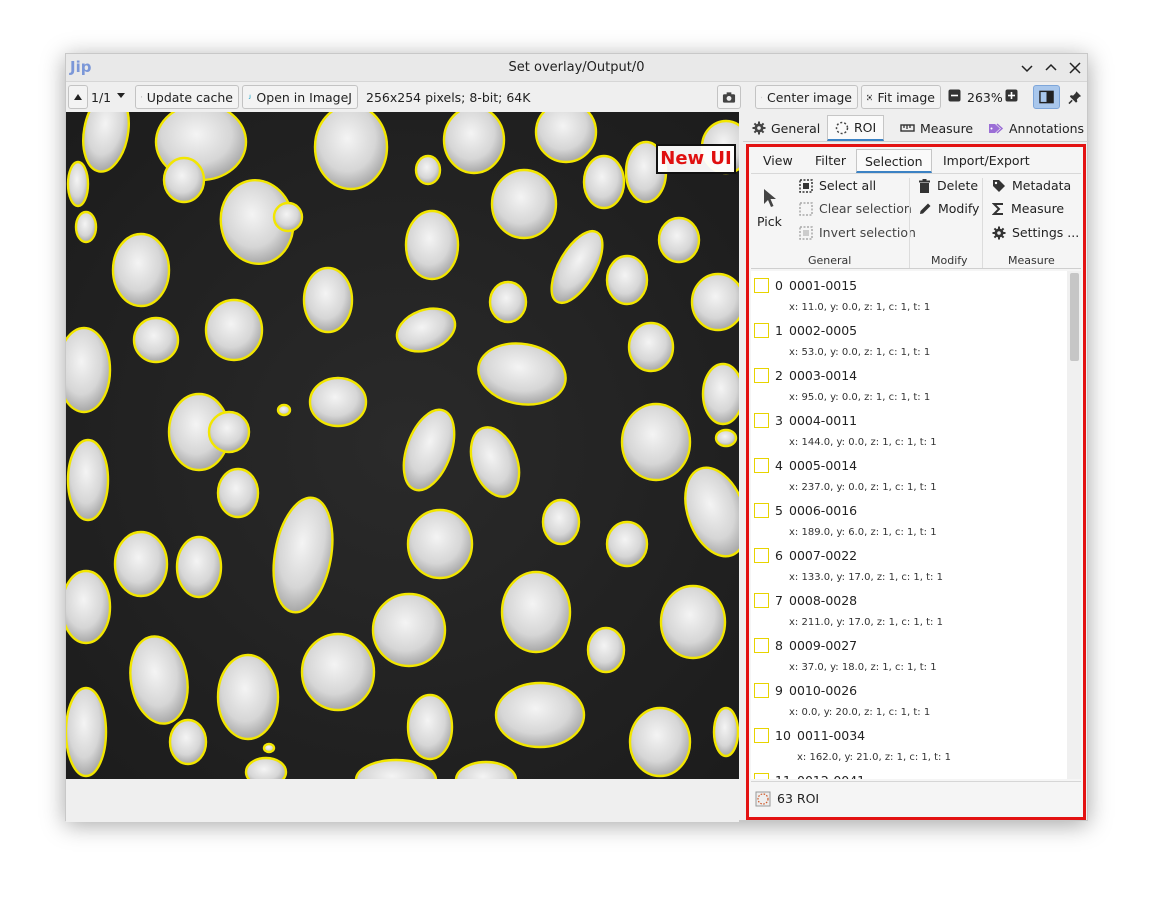 This screenshot has height=898, width=1154. I want to click on snapshot-button, so click(729, 97).